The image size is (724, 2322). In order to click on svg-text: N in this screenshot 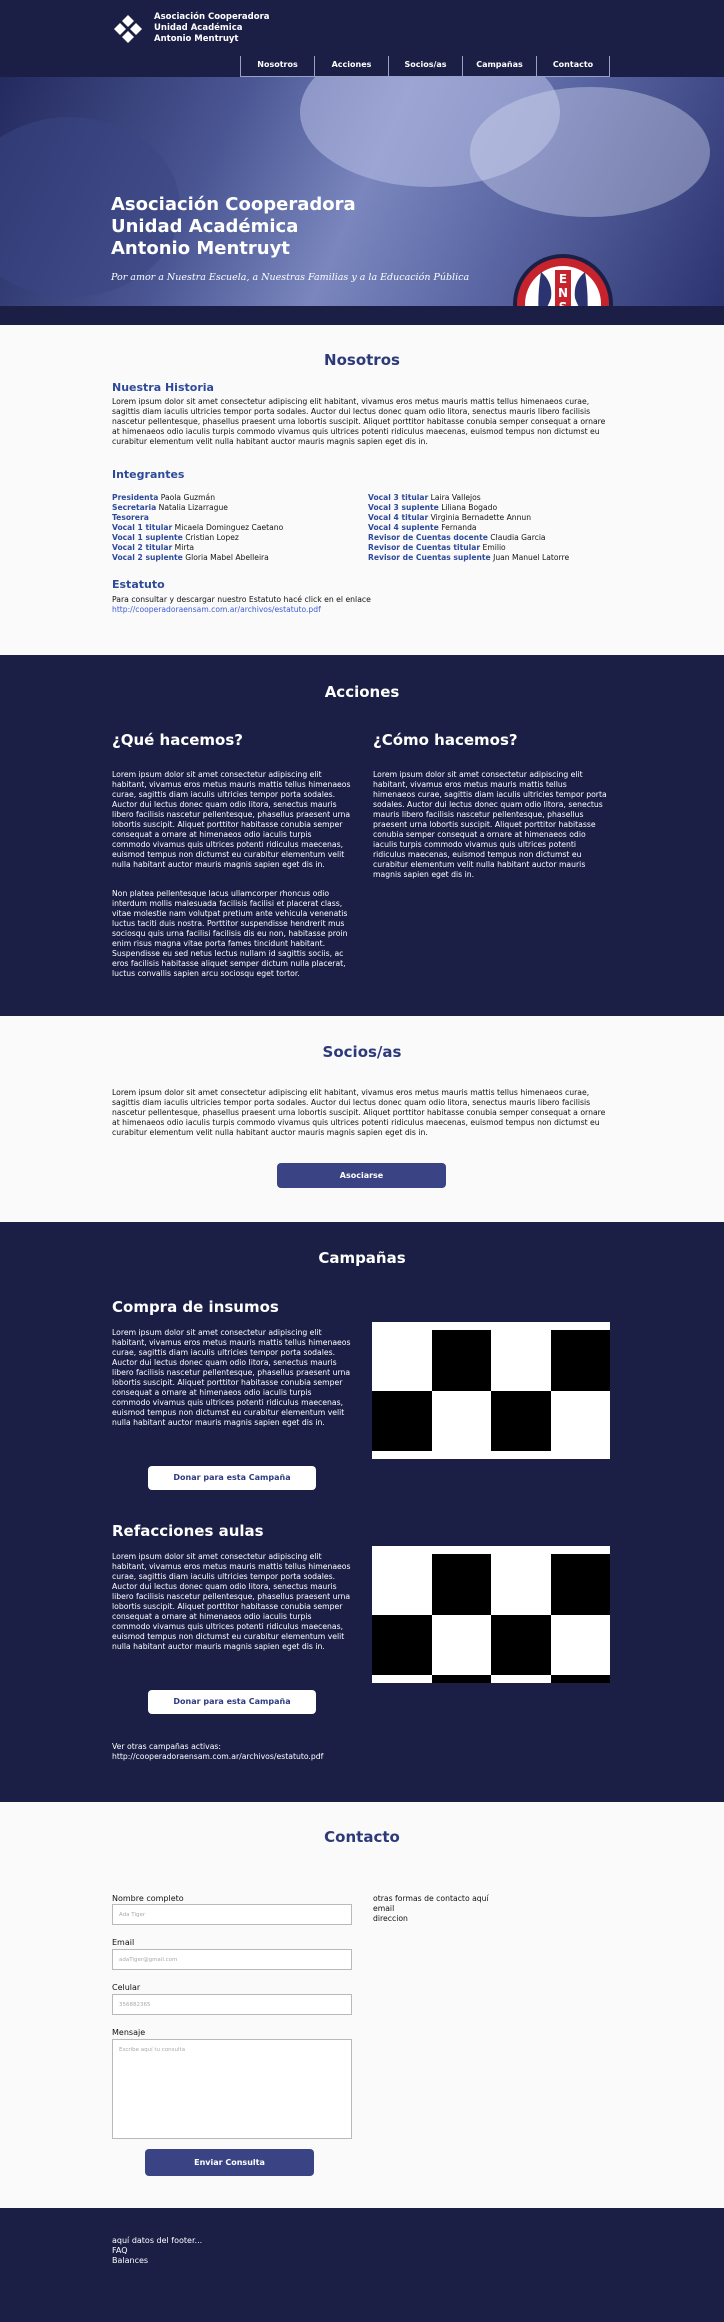, I will do `click(563, 293)`.